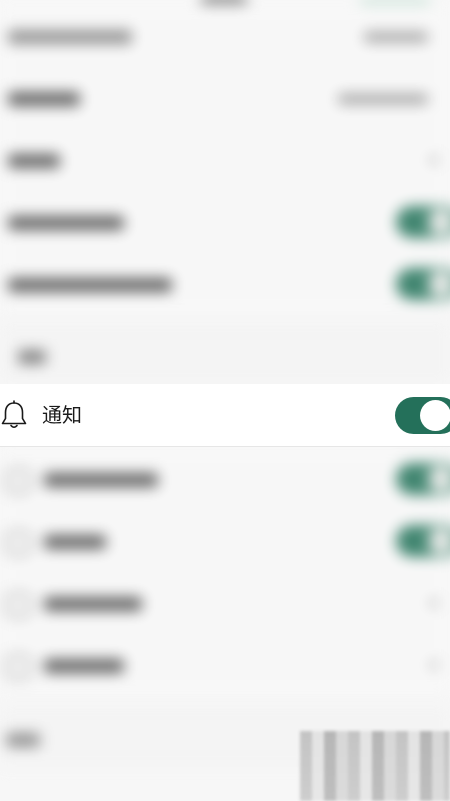 The image size is (450, 801). What do you see at coordinates (435, 415) in the screenshot?
I see `toggle-knob` at bounding box center [435, 415].